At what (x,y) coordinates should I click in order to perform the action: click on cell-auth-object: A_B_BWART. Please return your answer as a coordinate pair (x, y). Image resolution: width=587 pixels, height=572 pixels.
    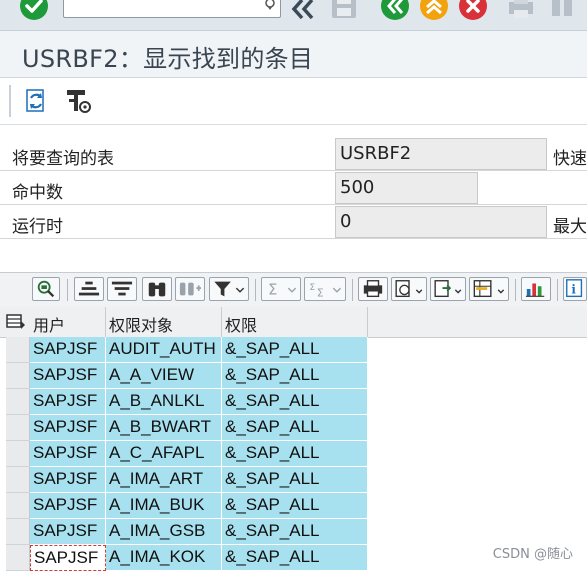
    Looking at the image, I should click on (164, 428).